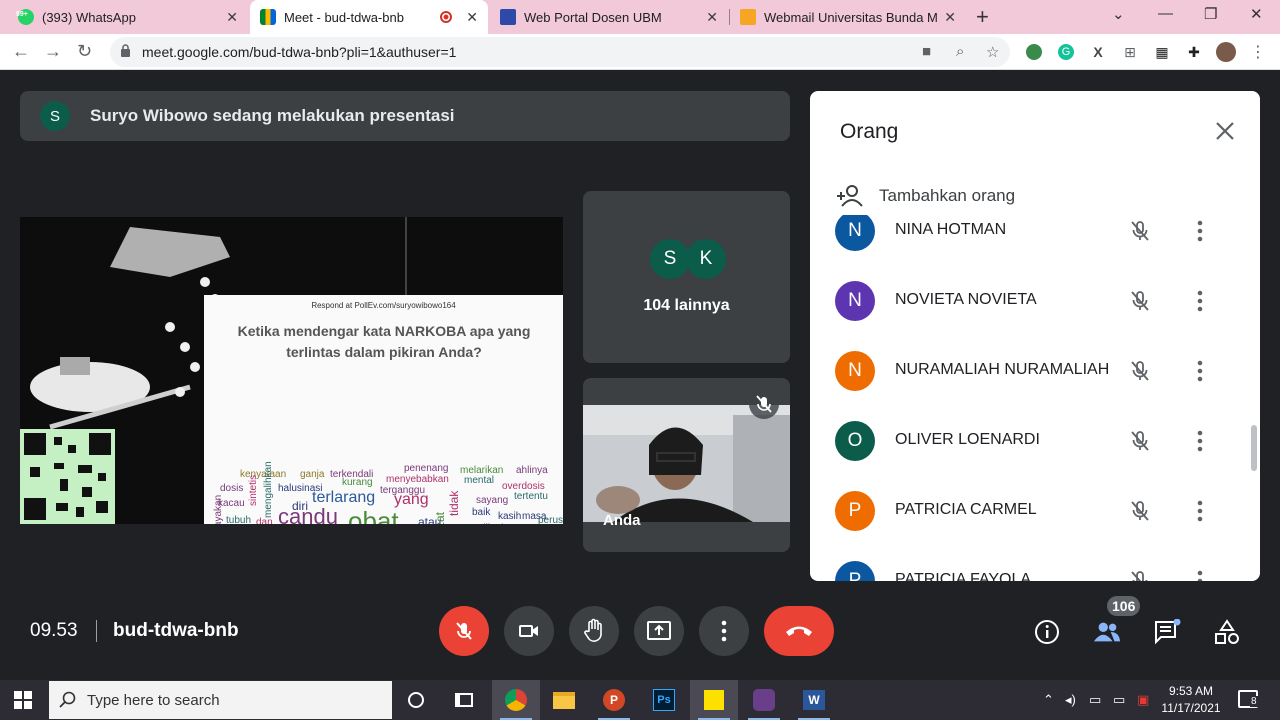  Describe the element at coordinates (670, 259) in the screenshot. I see `participant-avatar: S` at that location.